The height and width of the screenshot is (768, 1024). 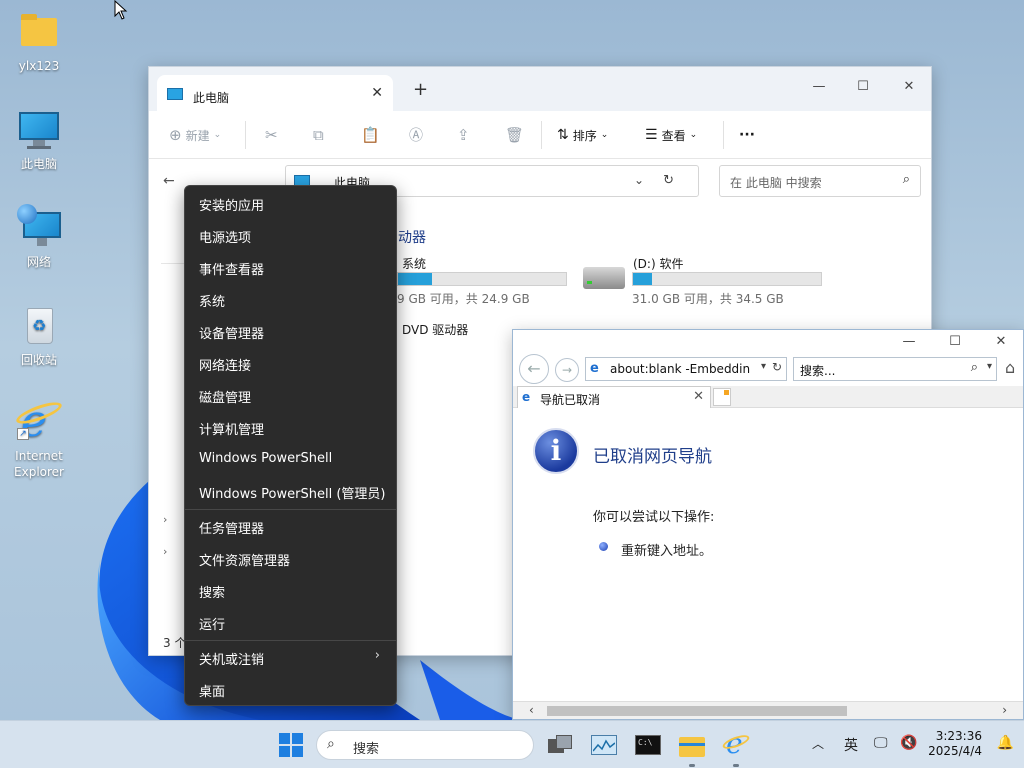 What do you see at coordinates (290, 558) in the screenshot?
I see `menu-item-file-explorer: 文件资源管理器` at bounding box center [290, 558].